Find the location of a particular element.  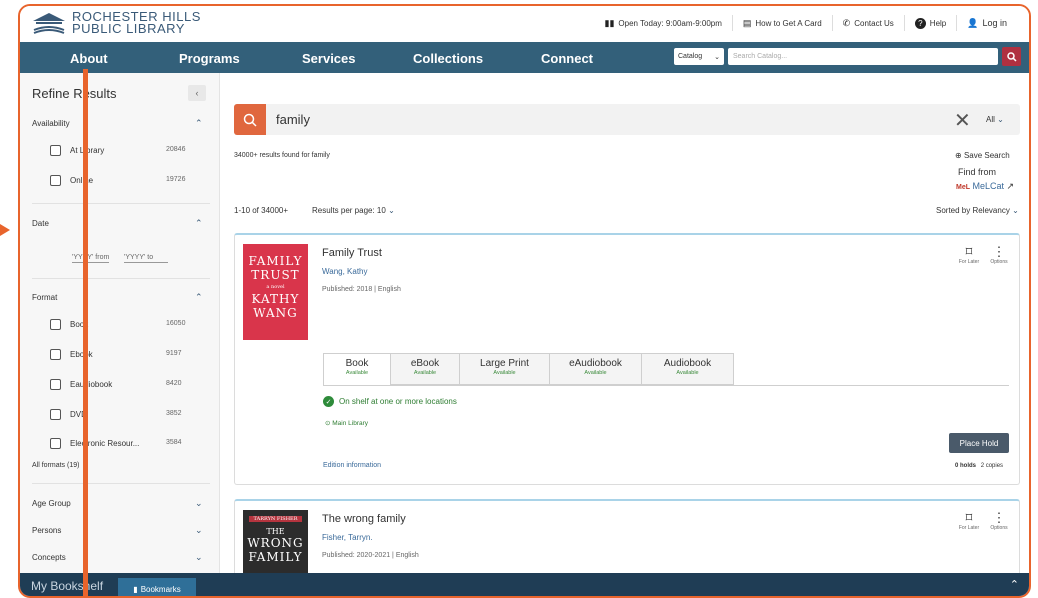

open-hours-link: ▮▮ Open Today: 9:00am-9:00pm is located at coordinates (663, 23).